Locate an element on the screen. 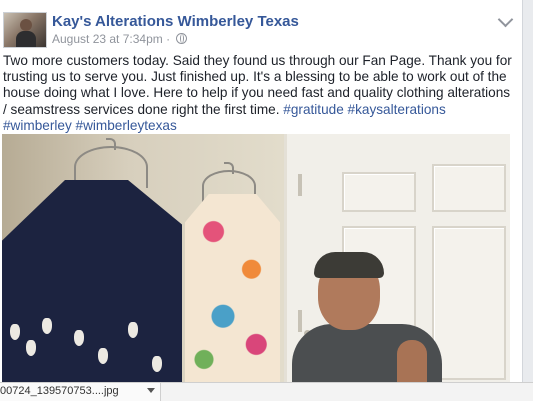 This screenshot has width=533, height=401. person-headwrap is located at coordinates (349, 265).